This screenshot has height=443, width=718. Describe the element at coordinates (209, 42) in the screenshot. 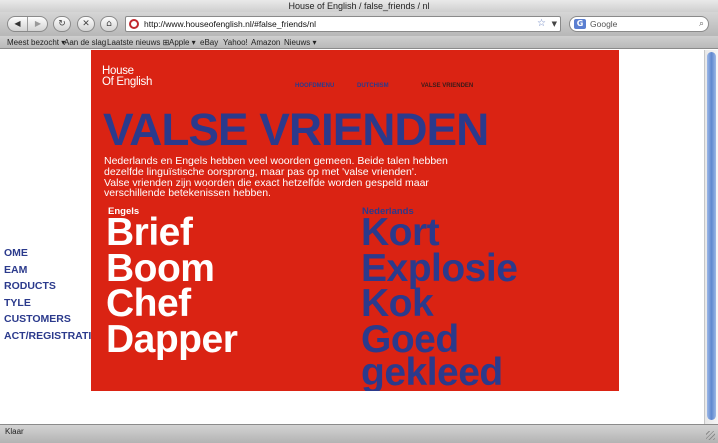

I see `bookmark-ebay: eBay` at that location.